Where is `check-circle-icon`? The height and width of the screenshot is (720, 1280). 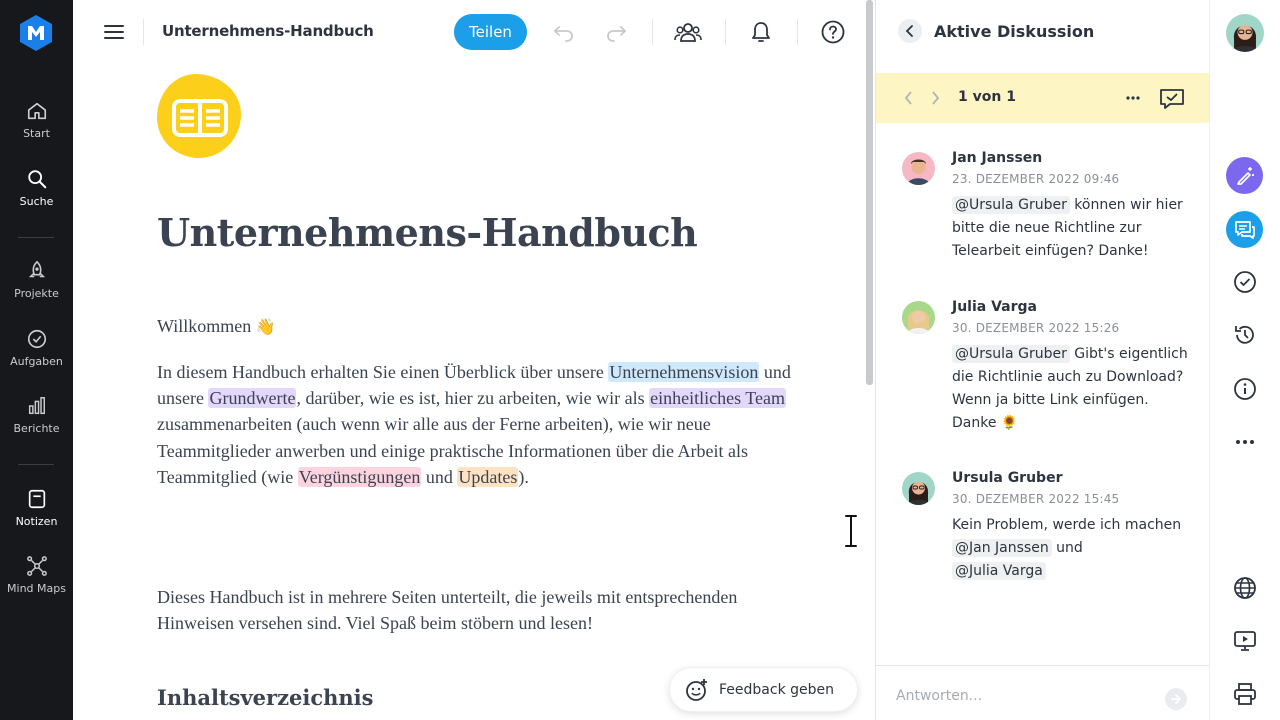 check-circle-icon is located at coordinates (36, 339).